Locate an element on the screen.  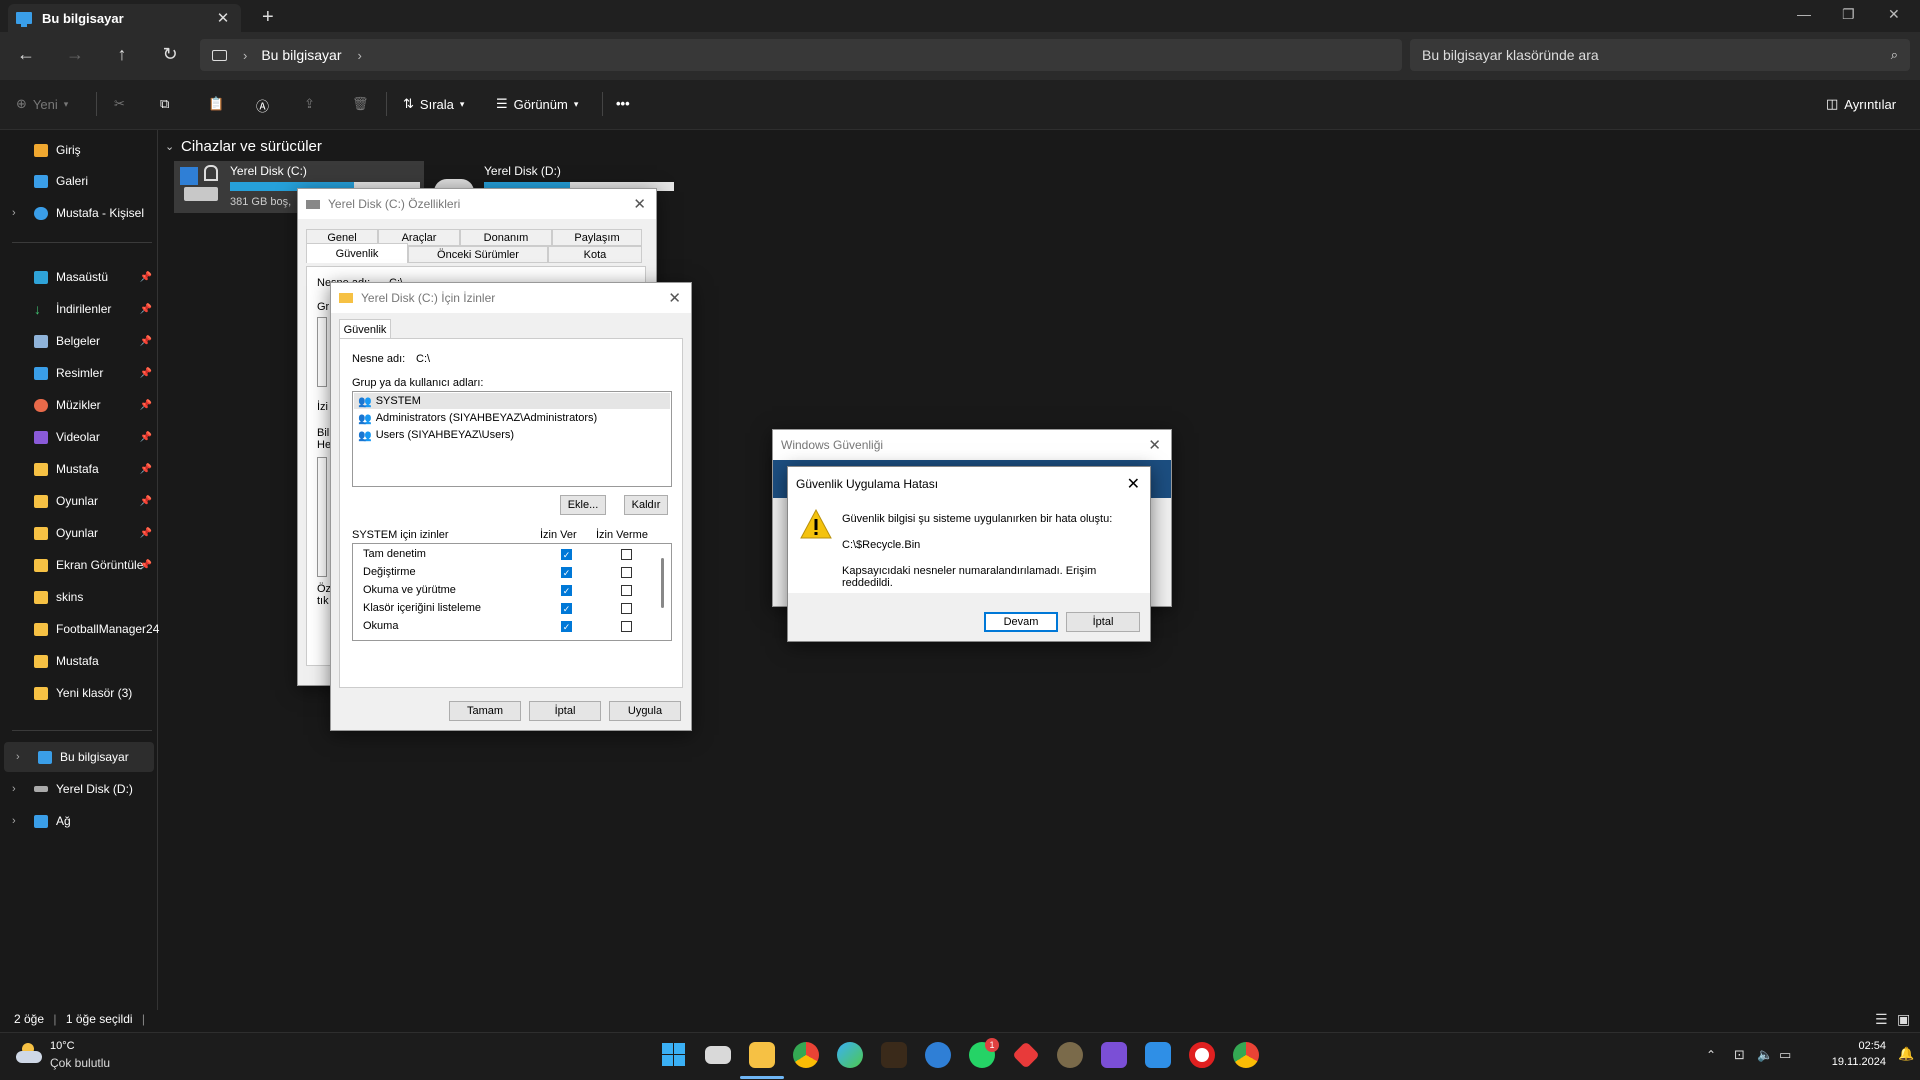
tab-kota: Kota is located at coordinates (595, 254).